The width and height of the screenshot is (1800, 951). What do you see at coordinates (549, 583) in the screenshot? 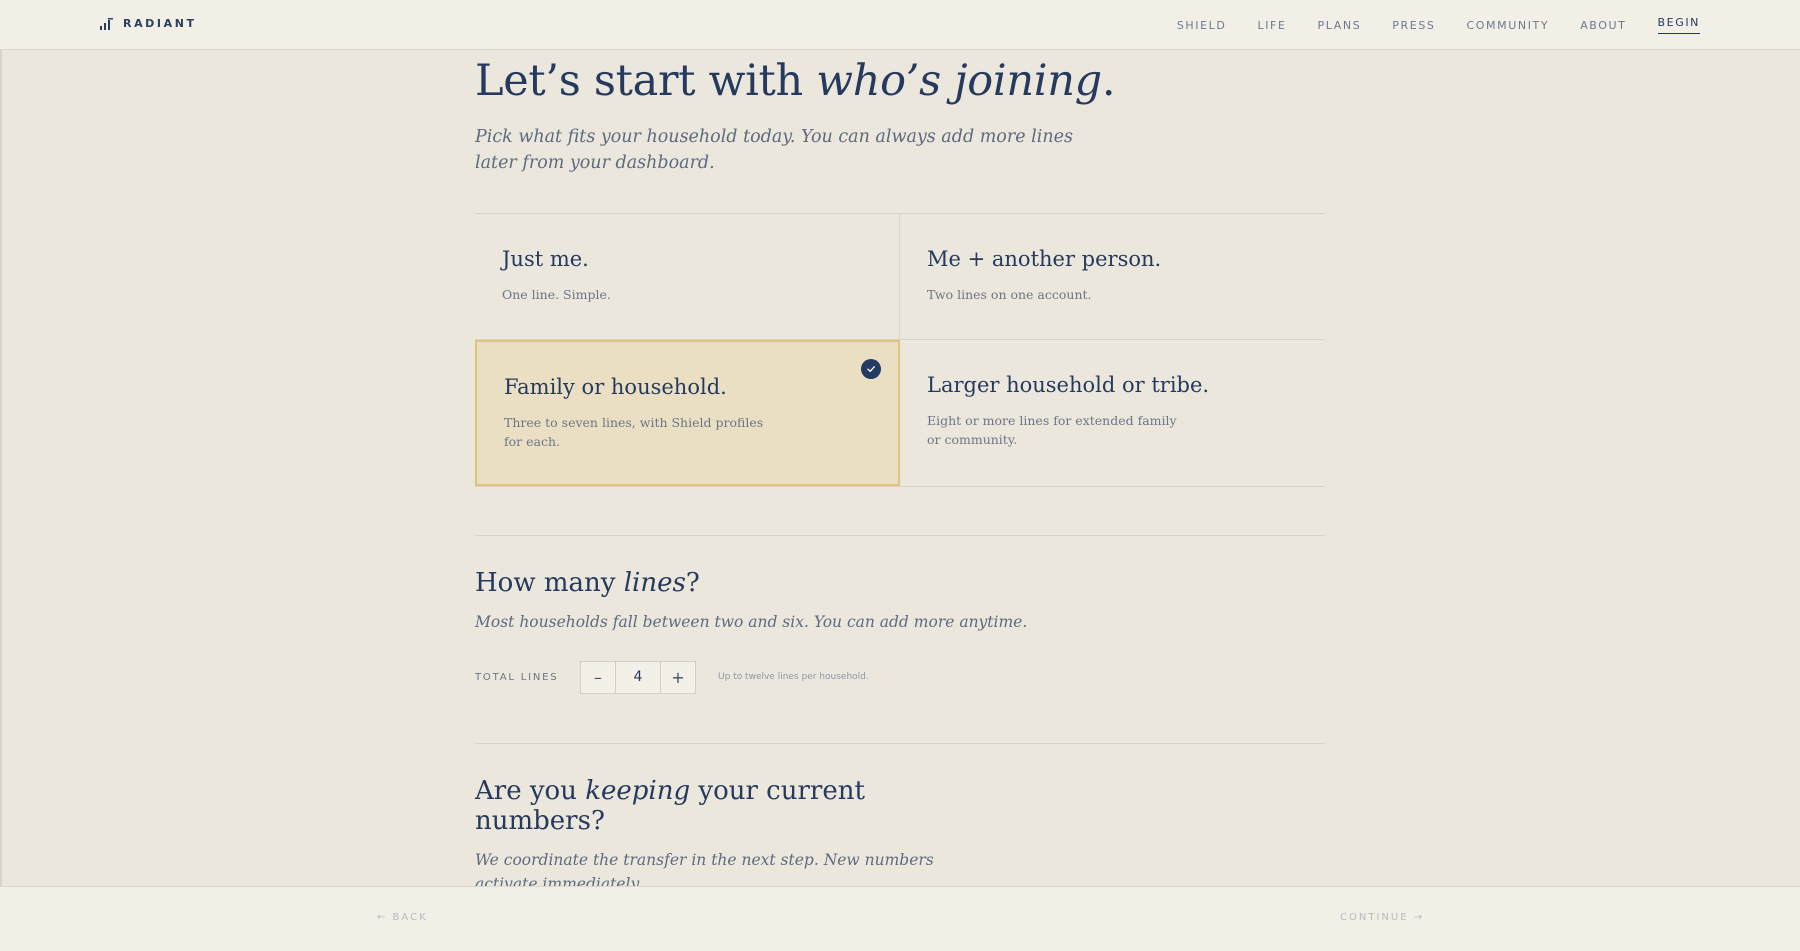
I see `lines-heading-start: How many` at bounding box center [549, 583].